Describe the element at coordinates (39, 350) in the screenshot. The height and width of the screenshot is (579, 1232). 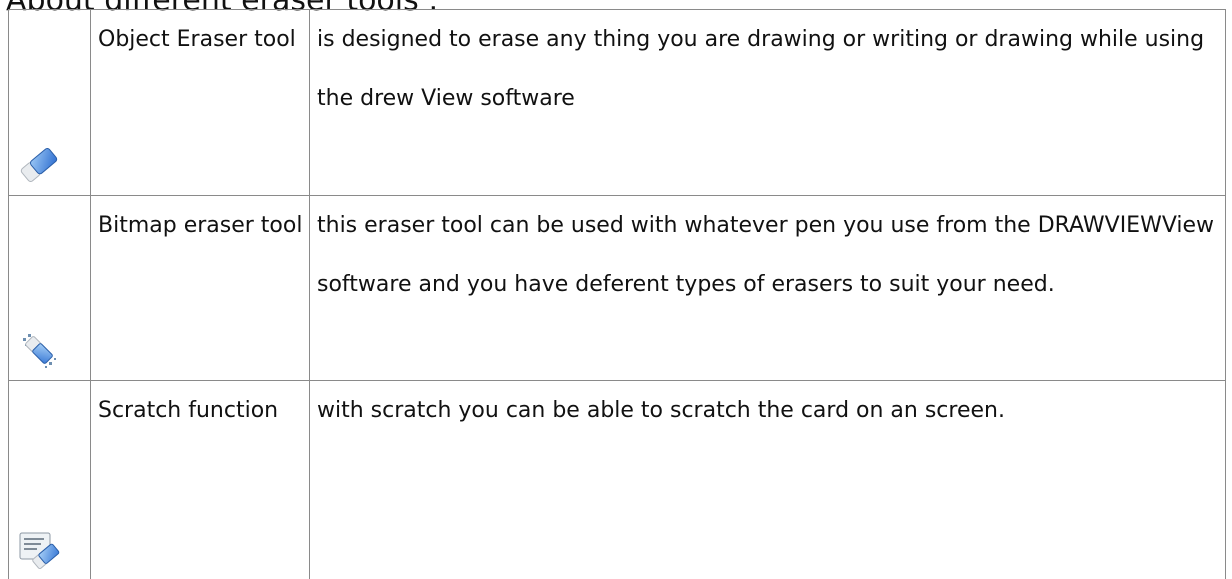
I see `bitmap-eraser-icon` at that location.